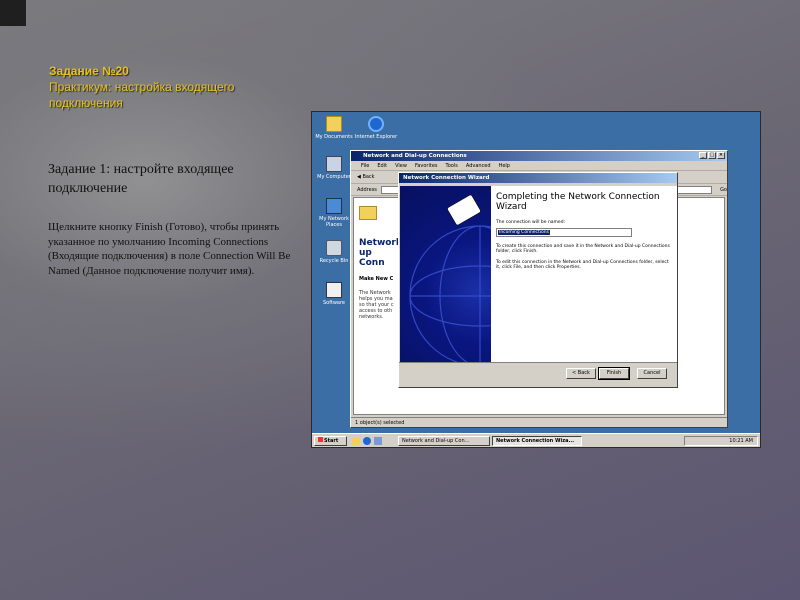  I want to click on desktop-icon-label: My Network Places, so click(334, 222).